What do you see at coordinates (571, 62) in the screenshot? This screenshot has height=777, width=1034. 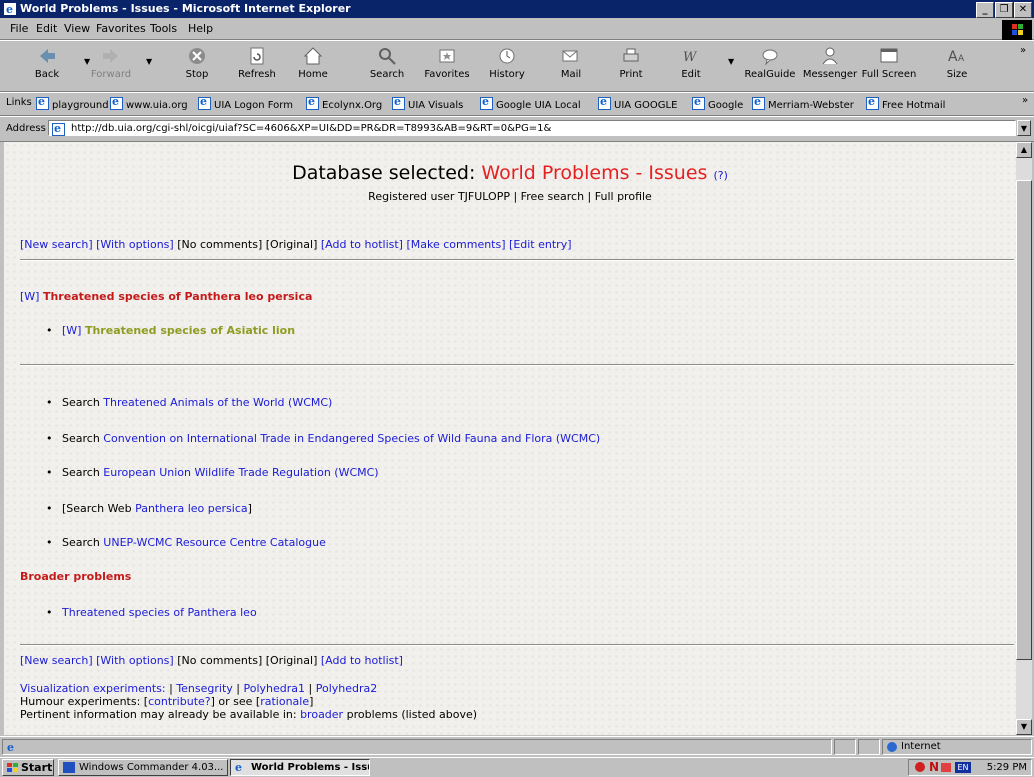 I see `mail-button: Mail` at bounding box center [571, 62].